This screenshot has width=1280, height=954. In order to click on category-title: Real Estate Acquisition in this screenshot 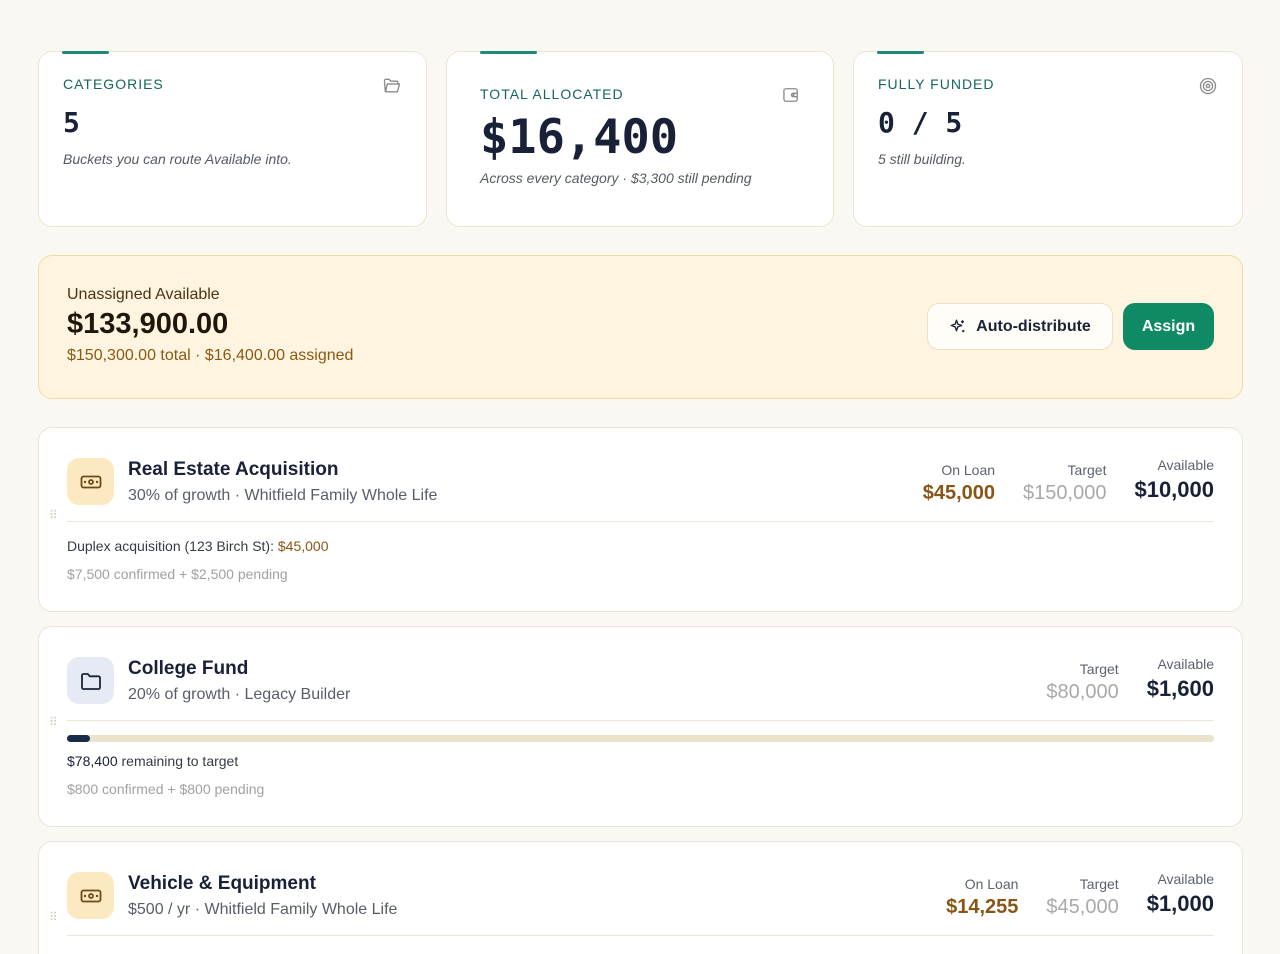, I will do `click(233, 469)`.